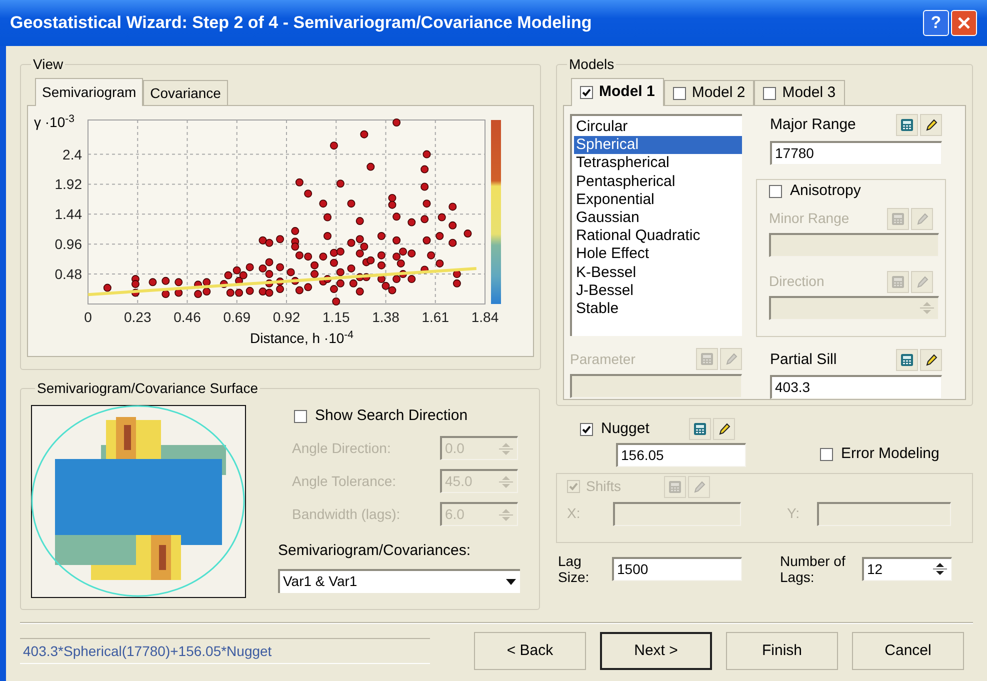 This screenshot has height=681, width=987. What do you see at coordinates (658, 309) in the screenshot?
I see `list-item: Stable` at bounding box center [658, 309].